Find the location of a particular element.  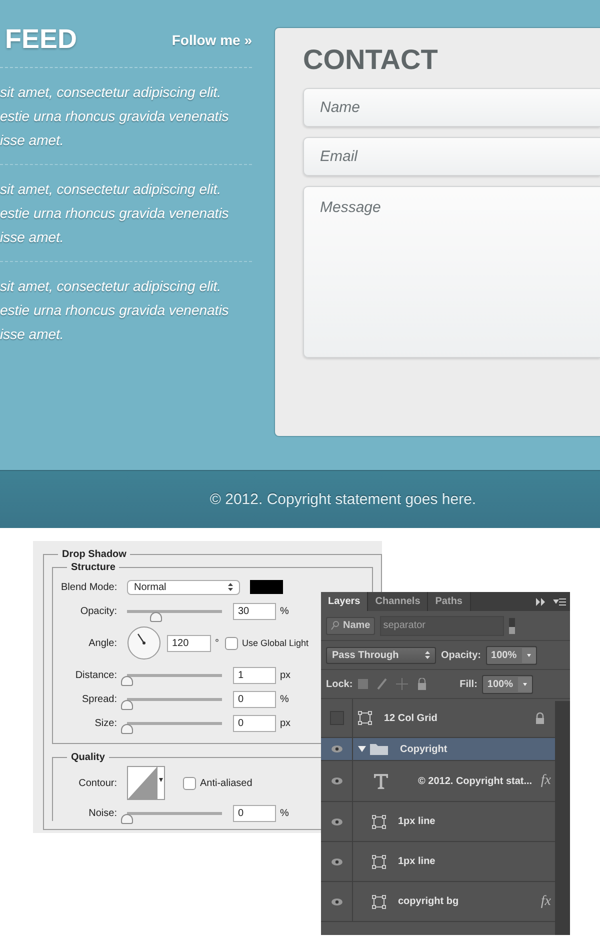

value-field: 30 is located at coordinates (254, 611).